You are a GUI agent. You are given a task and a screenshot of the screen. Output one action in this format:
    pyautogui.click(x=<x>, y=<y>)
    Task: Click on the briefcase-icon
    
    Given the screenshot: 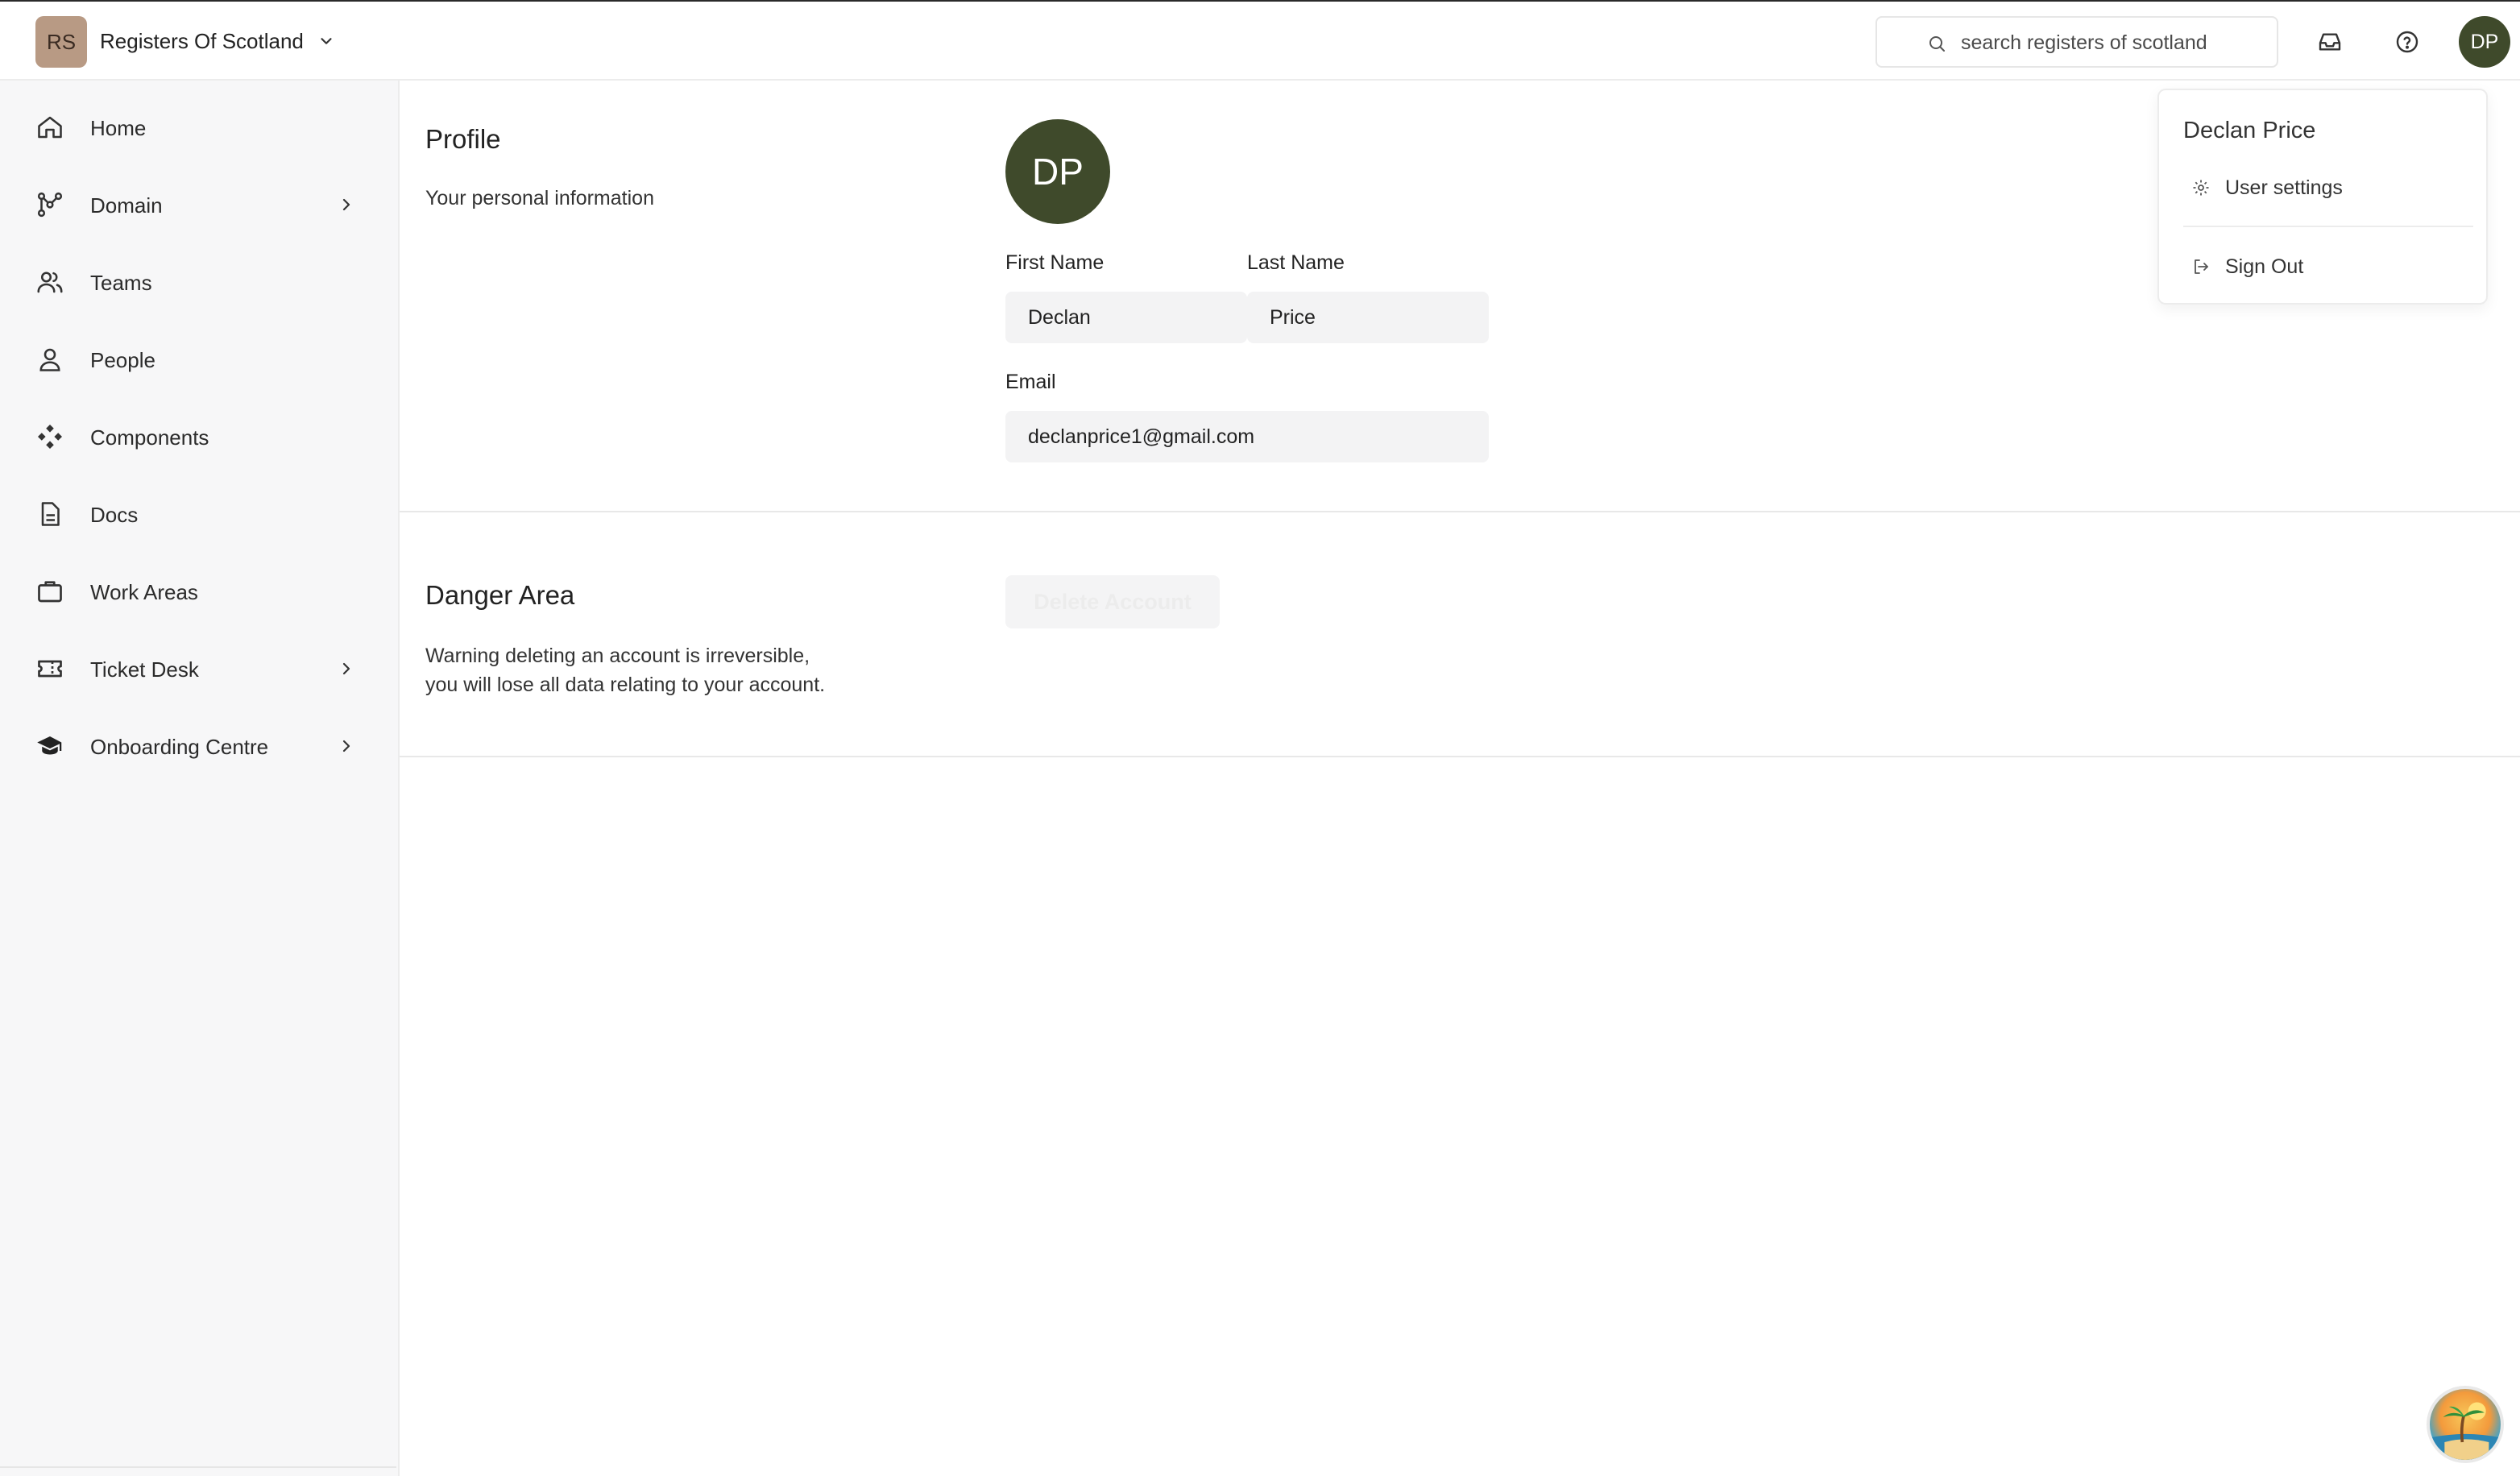 What is the action you would take?
    pyautogui.click(x=50, y=592)
    